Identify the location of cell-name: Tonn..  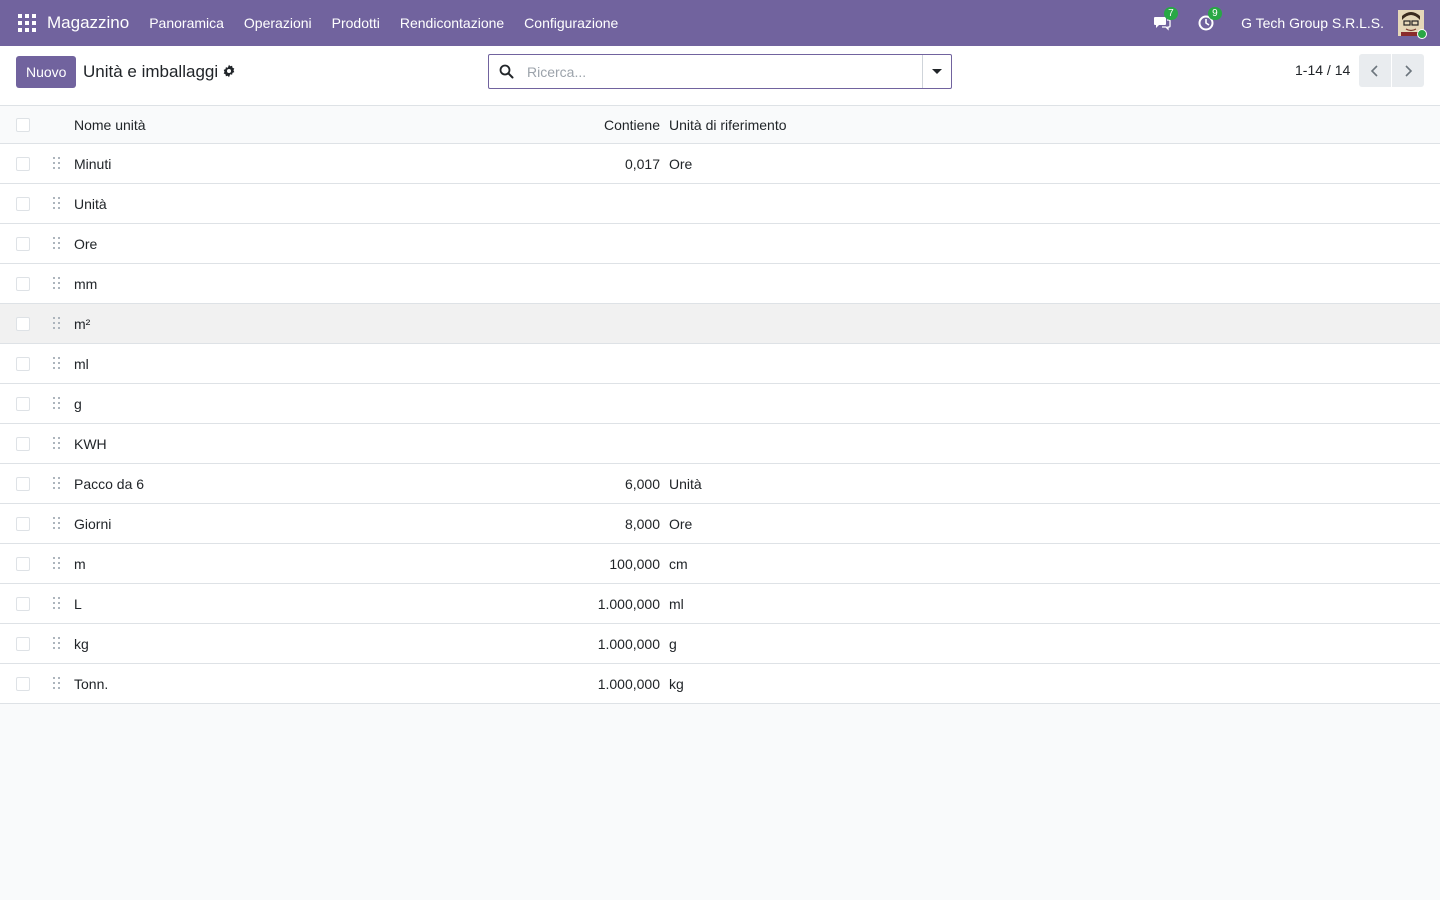
(91, 683).